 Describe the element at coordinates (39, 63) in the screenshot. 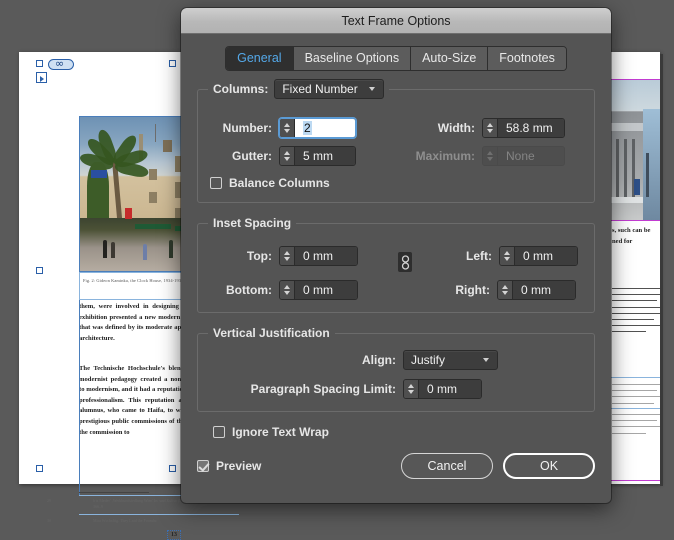

I see `selection-handle-tl` at that location.